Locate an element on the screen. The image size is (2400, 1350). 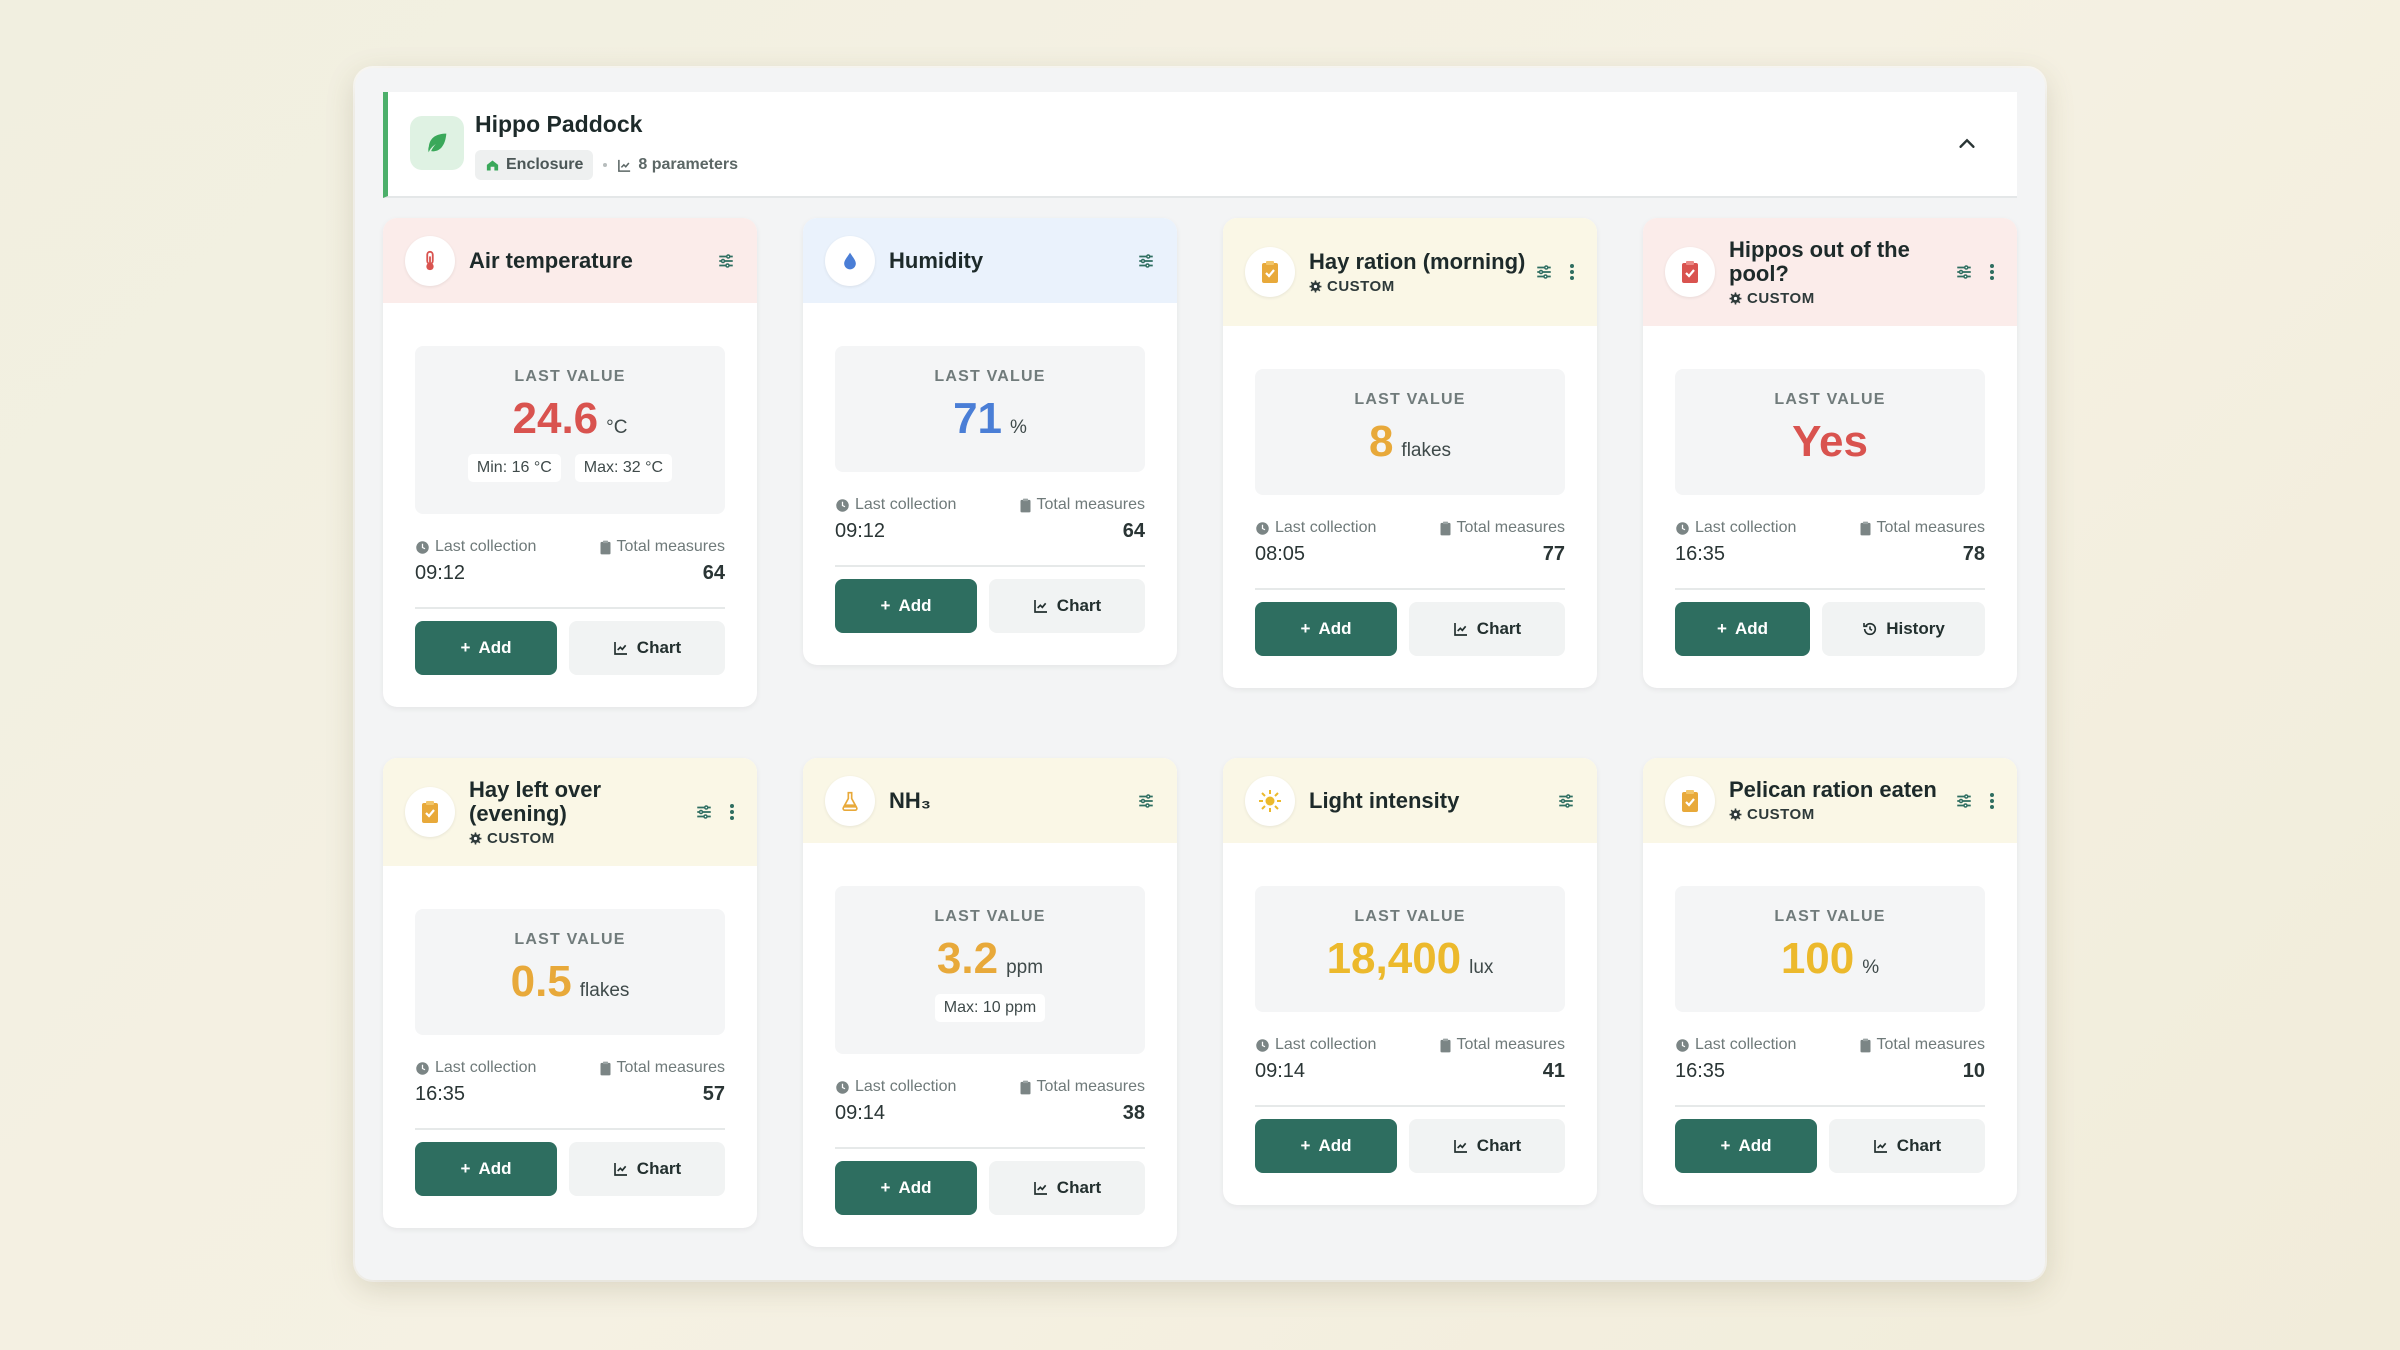
header-meta: Enclosure 8 parameters is located at coordinates (606, 165).